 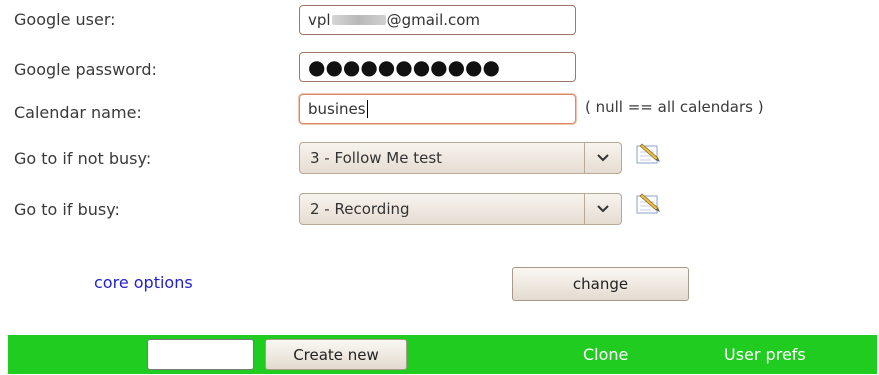 What do you see at coordinates (78, 112) in the screenshot?
I see `calendar-name-label: Calendar name:` at bounding box center [78, 112].